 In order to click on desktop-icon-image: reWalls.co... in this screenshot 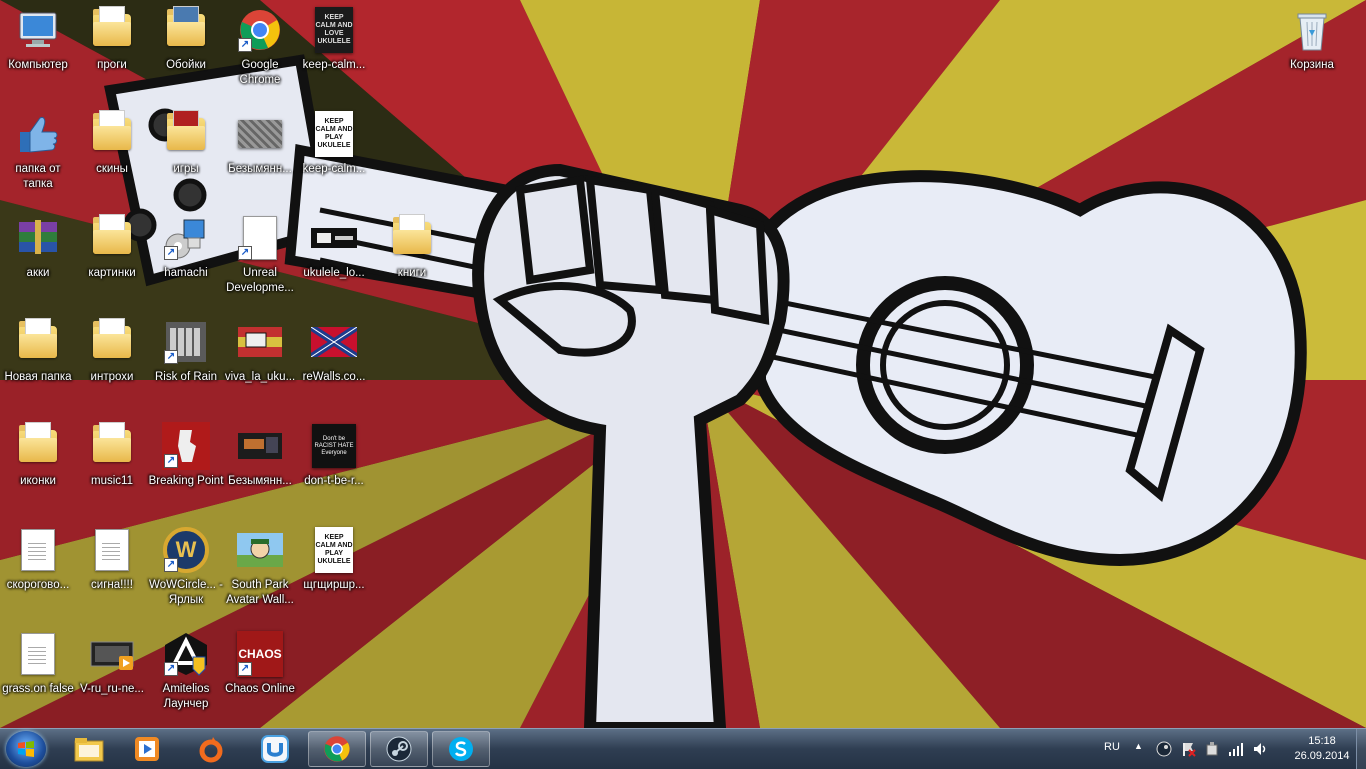, I will do `click(334, 362)`.